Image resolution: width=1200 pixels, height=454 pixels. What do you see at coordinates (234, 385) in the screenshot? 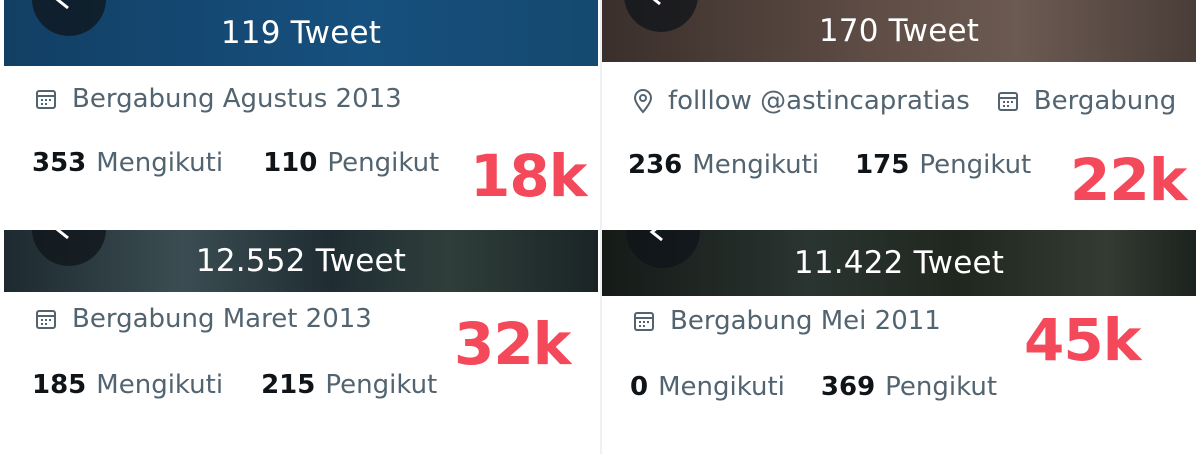
I see `follow-stats: 185 Mengikuti 215 Pengikut` at bounding box center [234, 385].